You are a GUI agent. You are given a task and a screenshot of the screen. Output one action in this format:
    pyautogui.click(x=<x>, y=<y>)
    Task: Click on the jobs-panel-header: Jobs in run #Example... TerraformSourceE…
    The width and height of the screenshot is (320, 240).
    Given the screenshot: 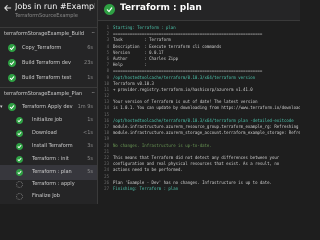 What is the action you would take?
    pyautogui.click(x=48, y=13)
    